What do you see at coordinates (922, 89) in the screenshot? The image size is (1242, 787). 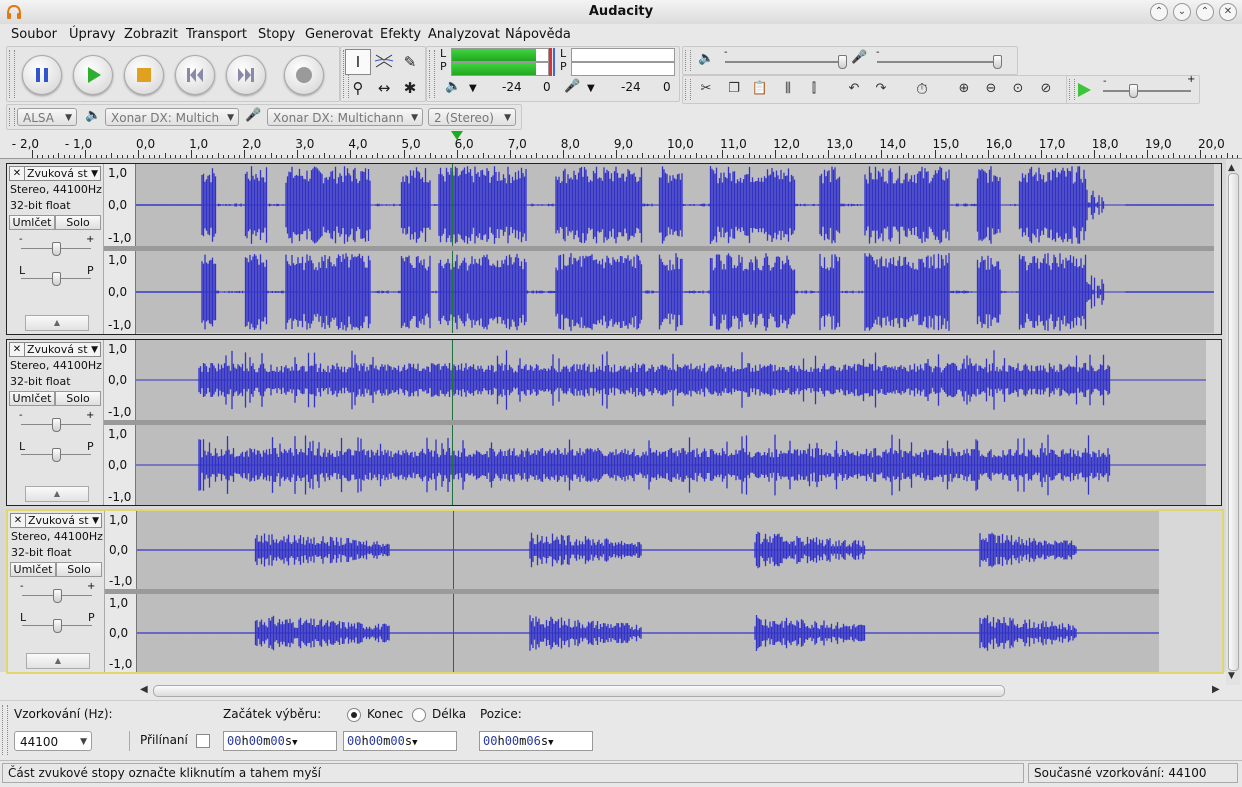 I see `sync-lock-icon: ⏱` at bounding box center [922, 89].